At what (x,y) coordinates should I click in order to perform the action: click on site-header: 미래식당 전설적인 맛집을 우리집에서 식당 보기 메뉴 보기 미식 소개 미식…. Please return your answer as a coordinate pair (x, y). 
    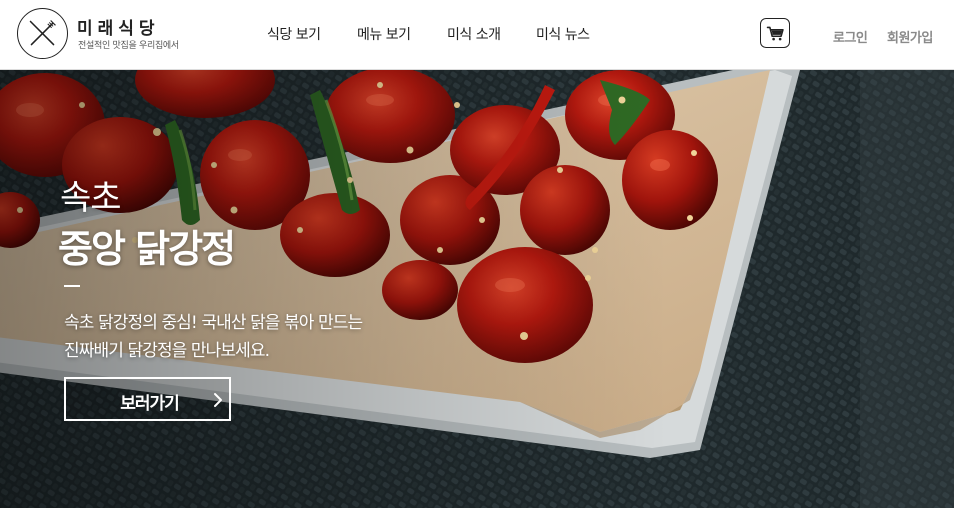
    Looking at the image, I should click on (477, 35).